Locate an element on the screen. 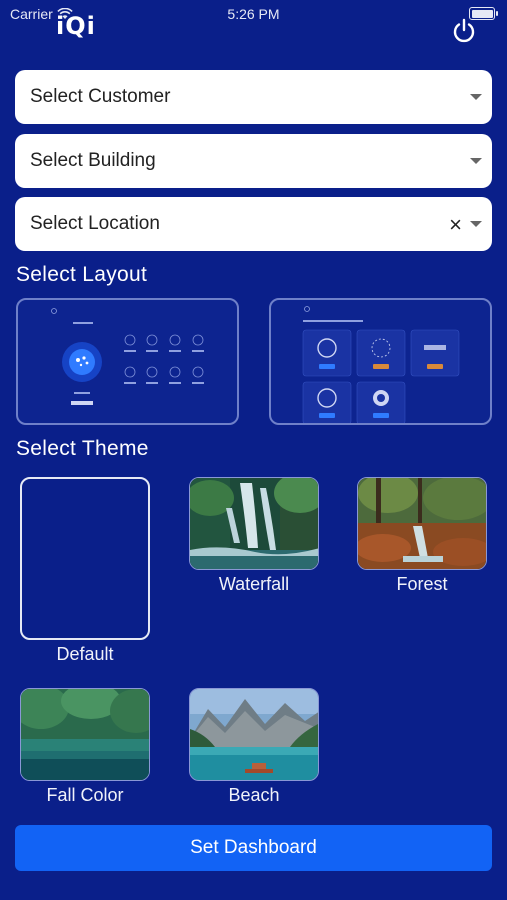 Image resolution: width=507 pixels, height=900 pixels. theme-forest-label: Forest is located at coordinates (422, 584).